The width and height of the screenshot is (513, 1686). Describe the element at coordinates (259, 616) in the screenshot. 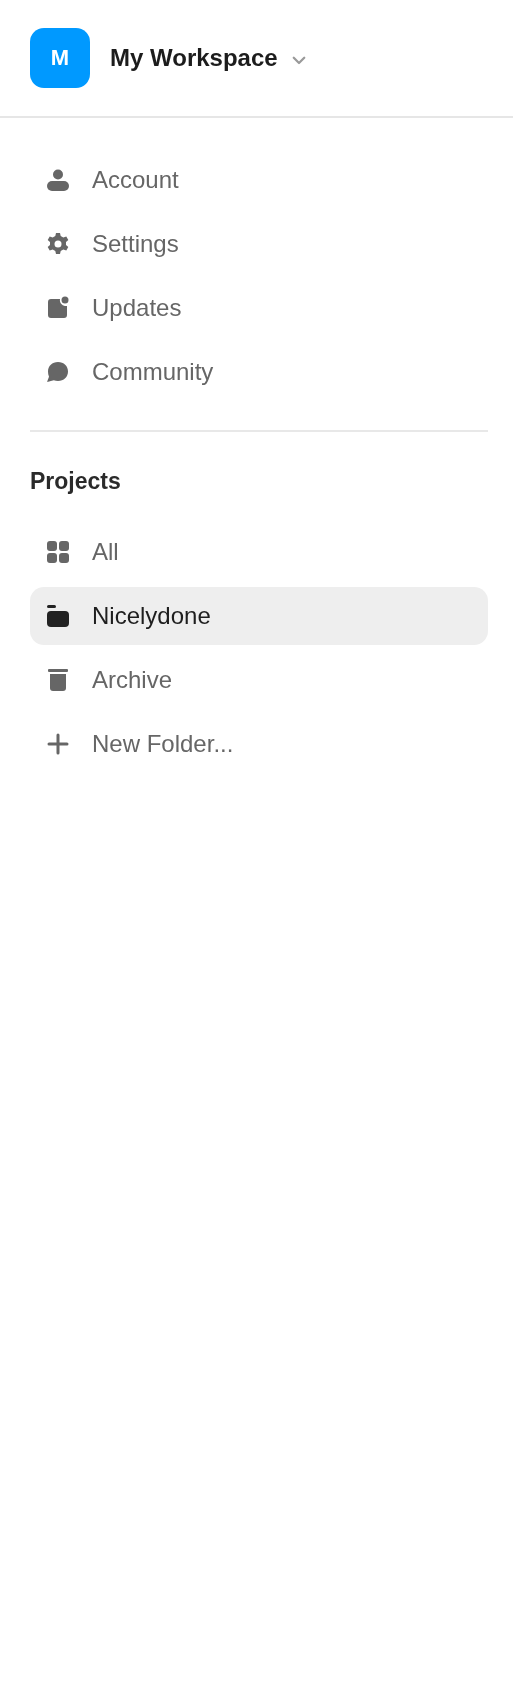

I see `project-item: Nicelydone` at that location.